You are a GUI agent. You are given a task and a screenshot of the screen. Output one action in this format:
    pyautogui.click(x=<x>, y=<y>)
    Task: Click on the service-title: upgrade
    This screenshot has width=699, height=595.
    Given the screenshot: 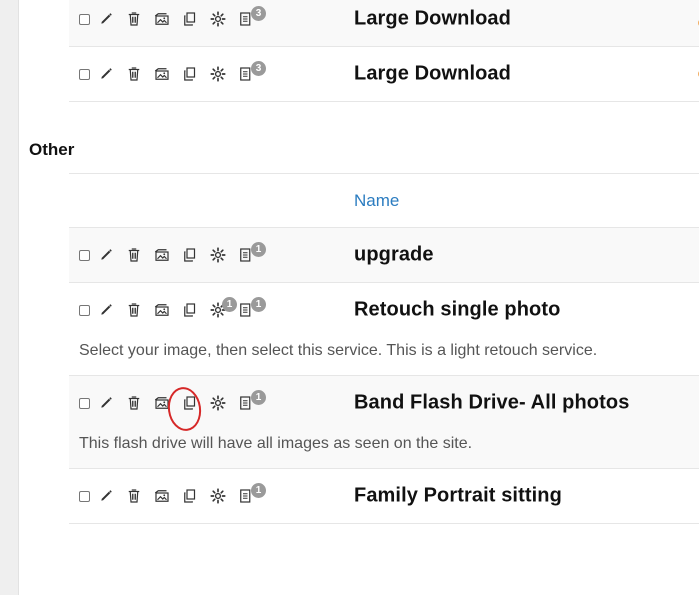 What is the action you would take?
    pyautogui.click(x=394, y=254)
    